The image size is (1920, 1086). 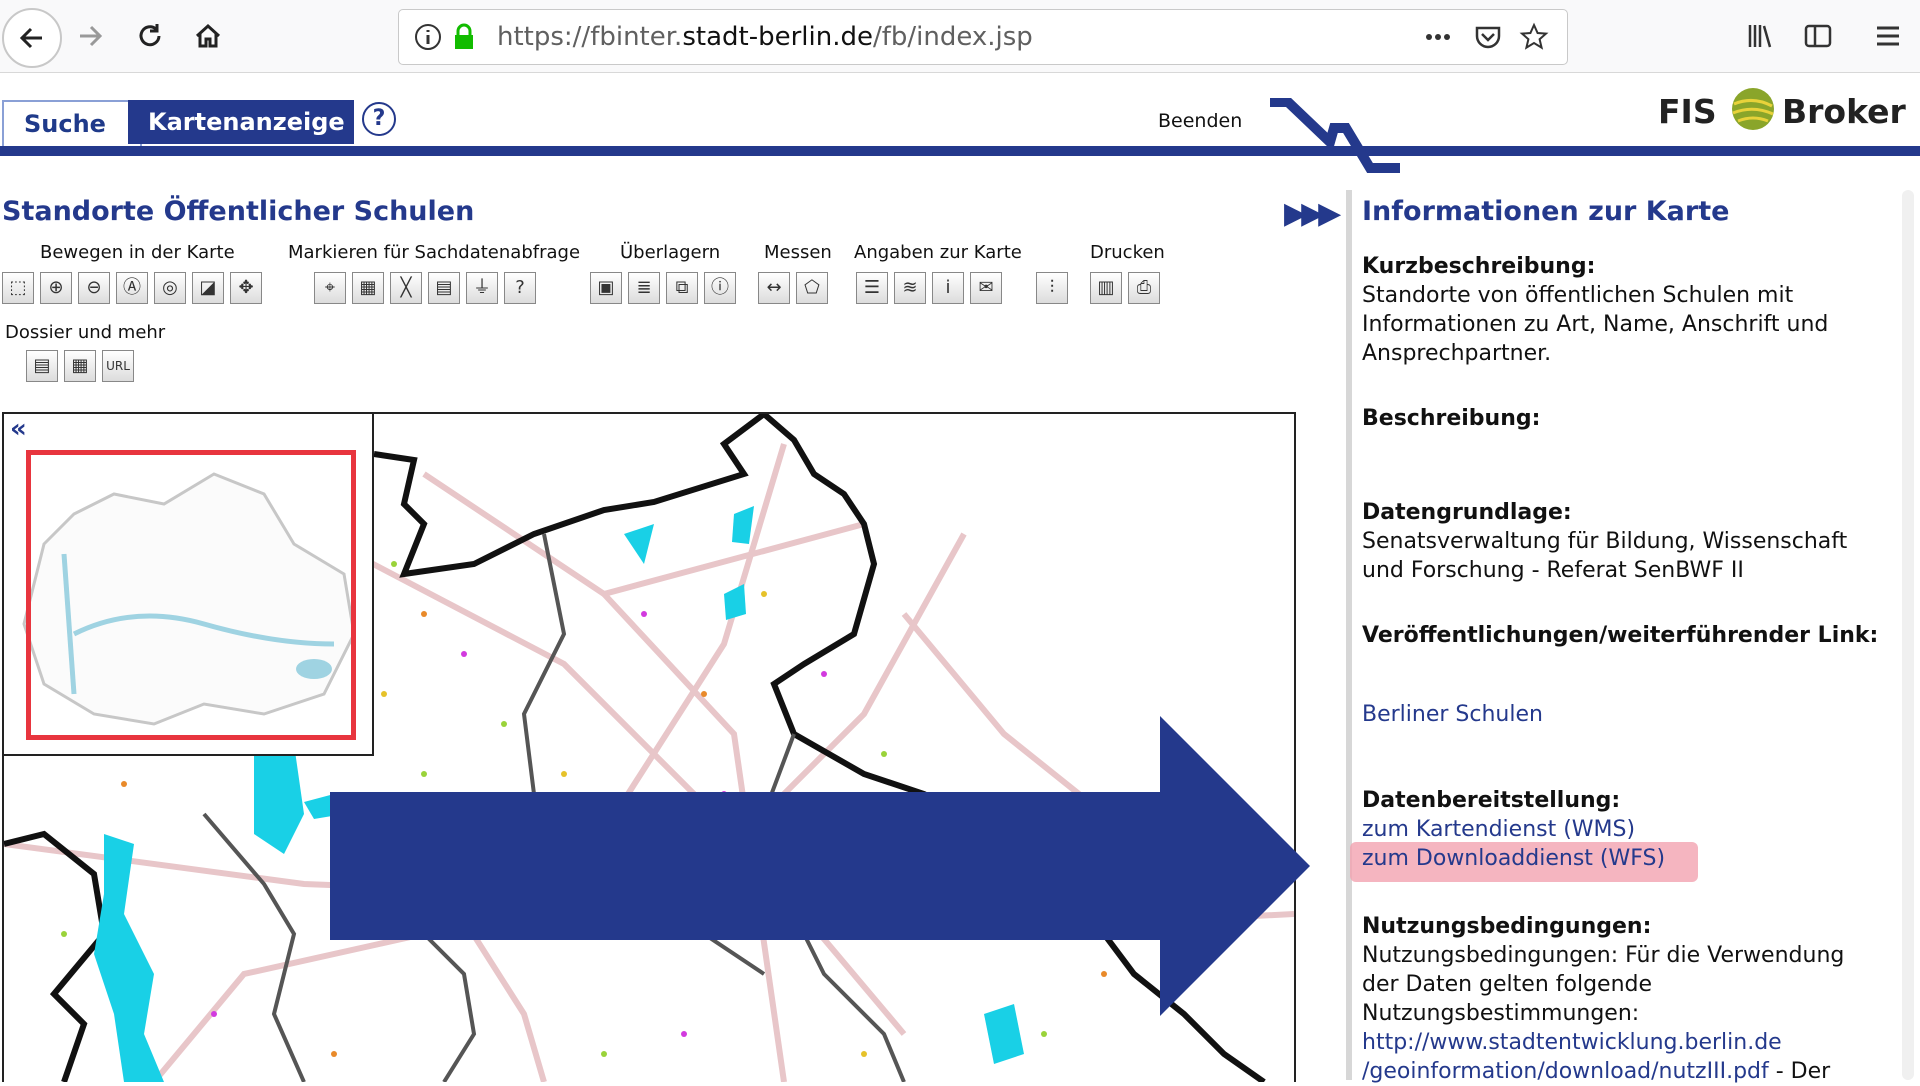 What do you see at coordinates (1106, 288) in the screenshot?
I see `pdf-icon: ▥` at bounding box center [1106, 288].